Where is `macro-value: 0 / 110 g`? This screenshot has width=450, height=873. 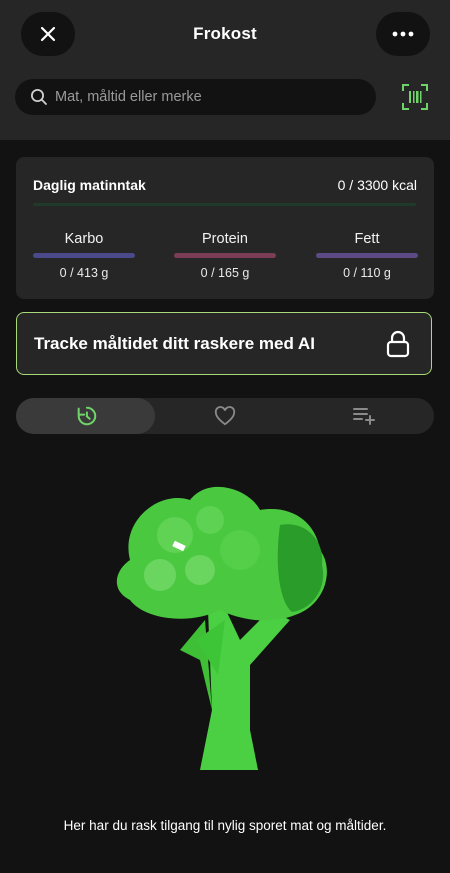
macro-value: 0 / 110 g is located at coordinates (367, 273).